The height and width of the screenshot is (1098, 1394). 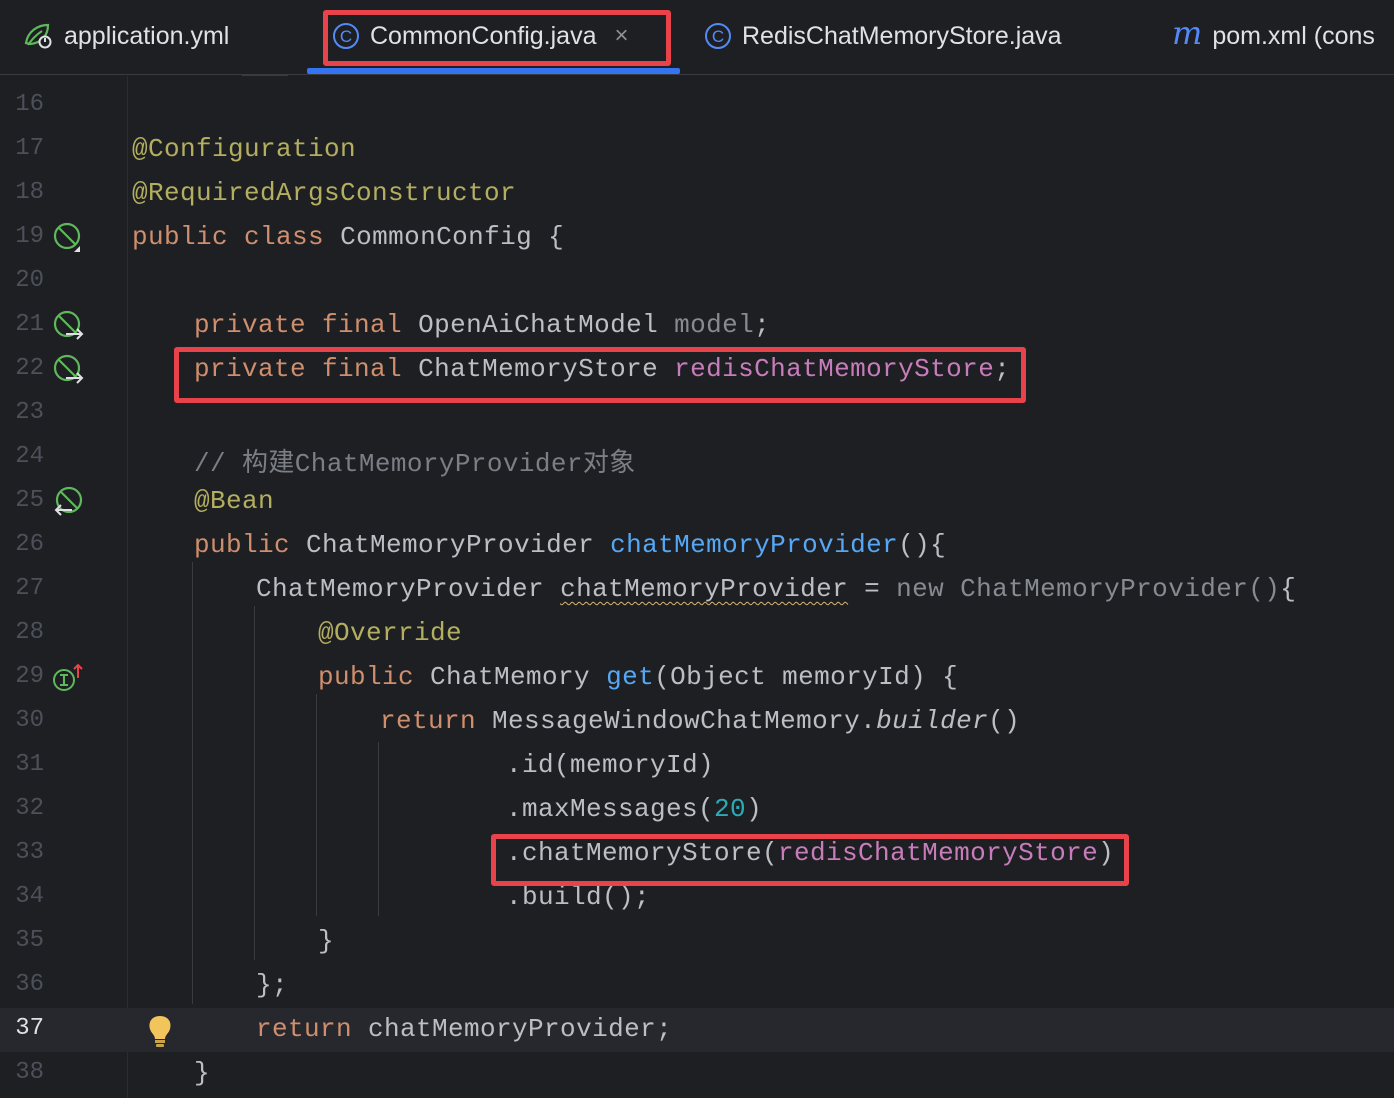 I want to click on code-line: 36 };, so click(x=697, y=986).